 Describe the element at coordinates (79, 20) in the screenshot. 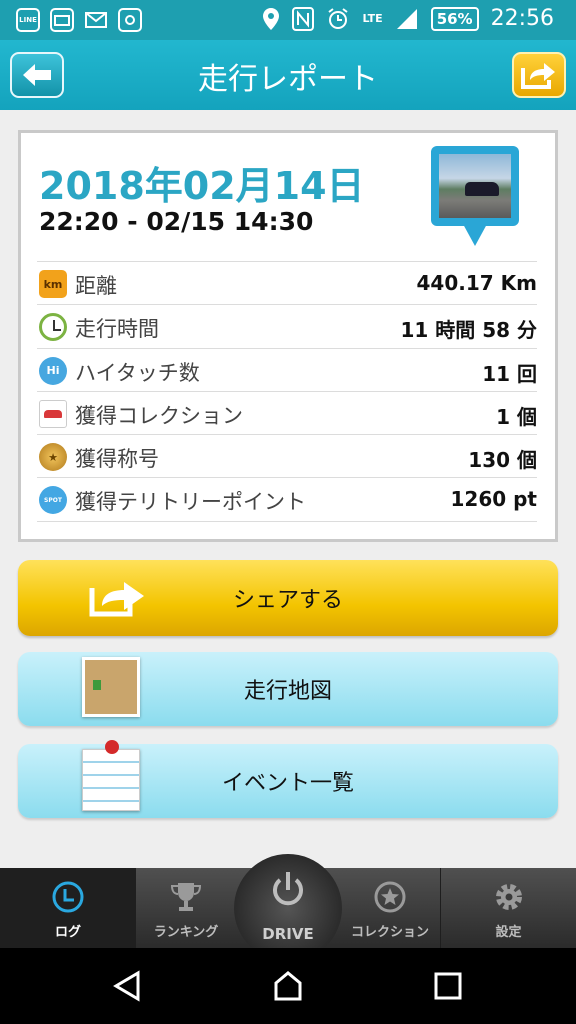

I see `notification-icons: LINE` at that location.